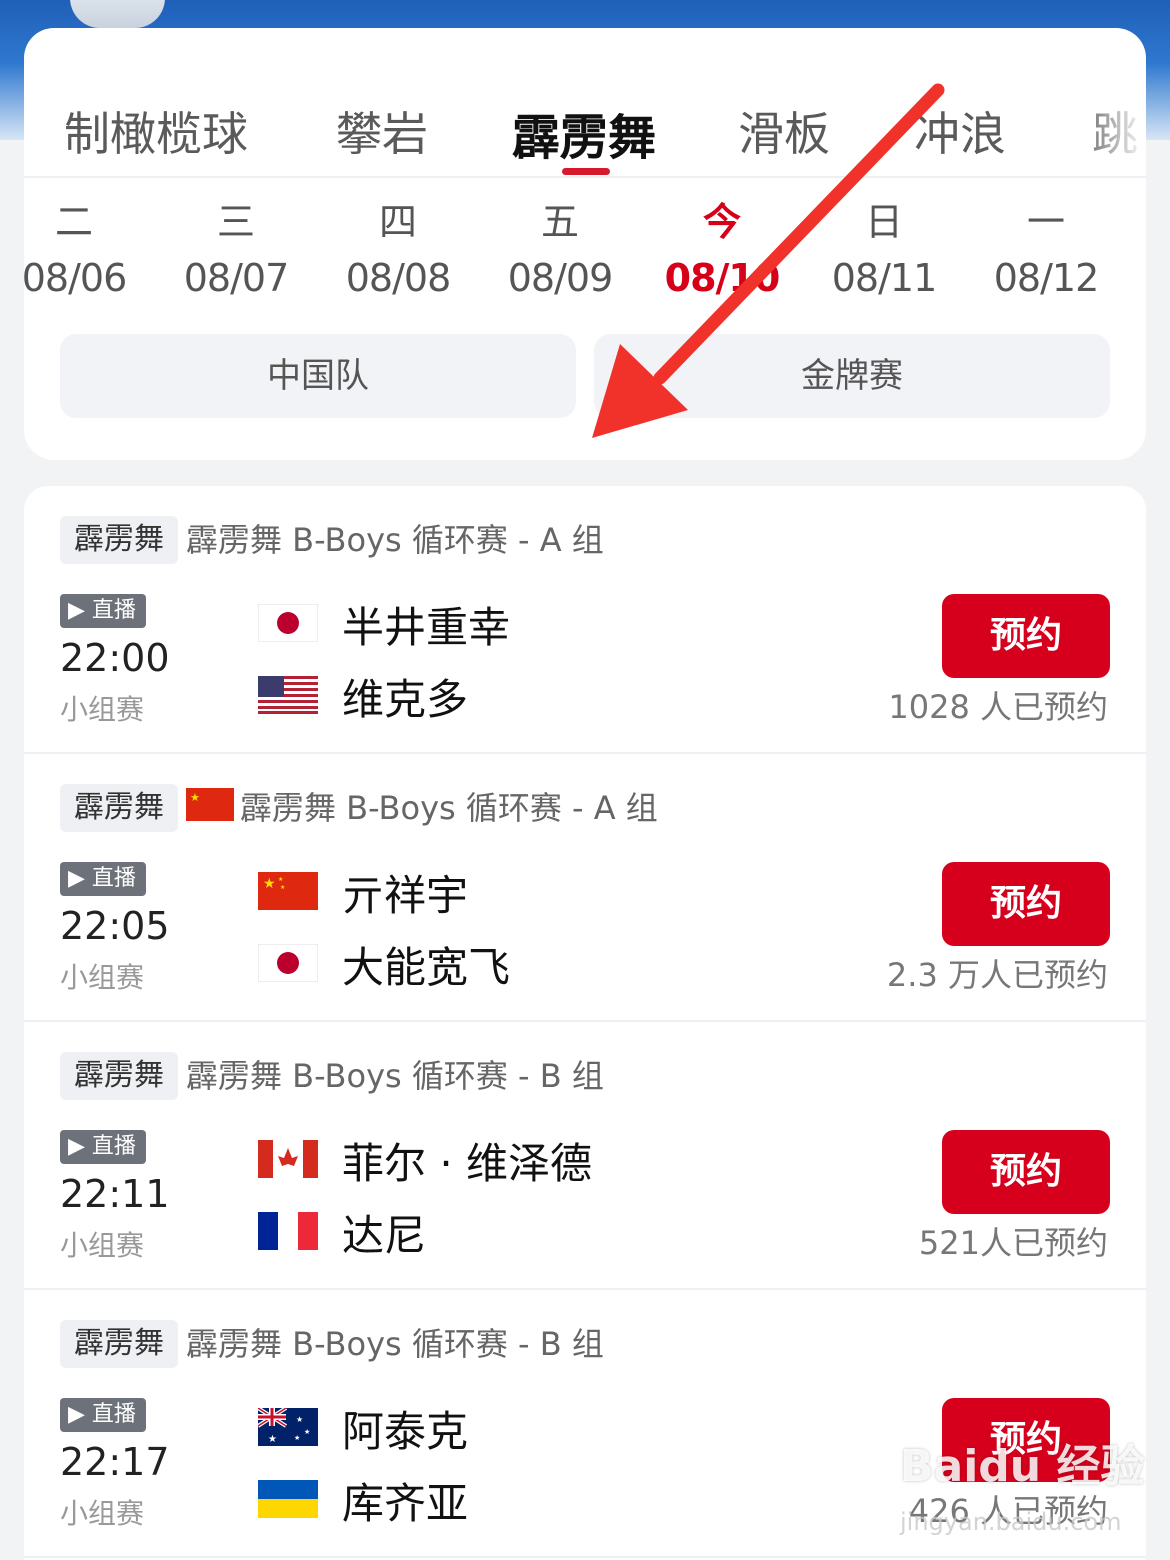 The image size is (1170, 1560). Describe the element at coordinates (1022, 1466) in the screenshot. I see `watermark-logo: Baidu 经验` at that location.